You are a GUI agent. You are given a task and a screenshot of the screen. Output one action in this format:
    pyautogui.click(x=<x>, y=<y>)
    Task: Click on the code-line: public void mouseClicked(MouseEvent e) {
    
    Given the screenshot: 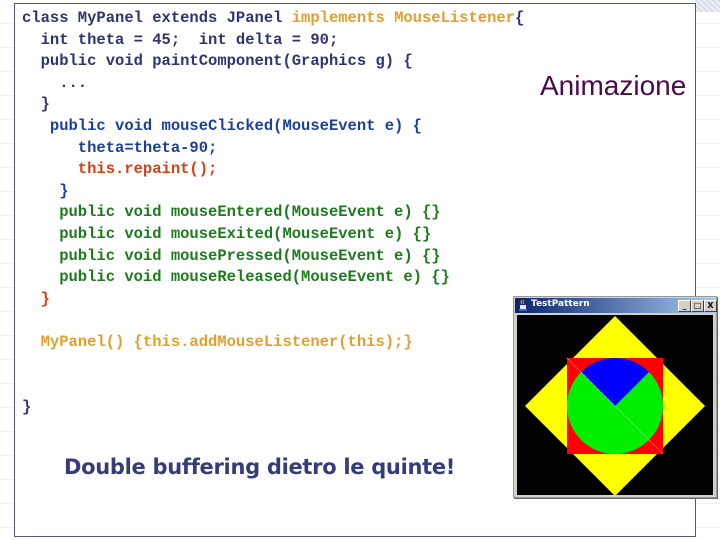 What is the action you would take?
    pyautogui.click(x=222, y=127)
    